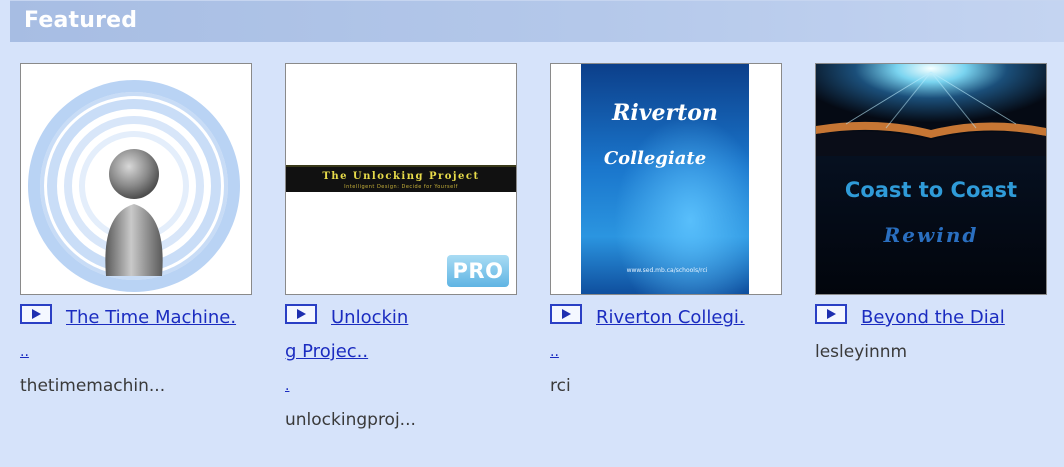 The height and width of the screenshot is (467, 1064). I want to click on thumbnail-image: Coast to Coast Rewind, so click(931, 179).